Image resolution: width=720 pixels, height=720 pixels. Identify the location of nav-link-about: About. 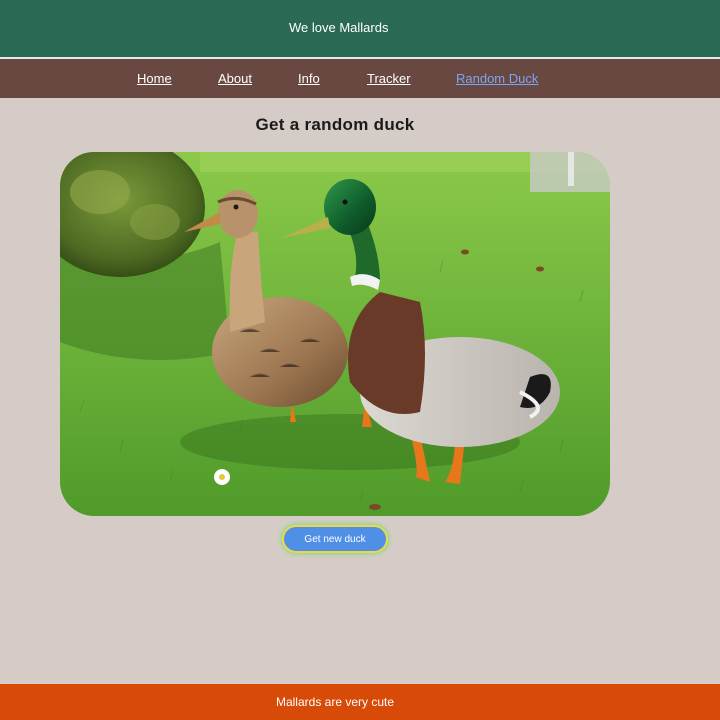
(235, 78).